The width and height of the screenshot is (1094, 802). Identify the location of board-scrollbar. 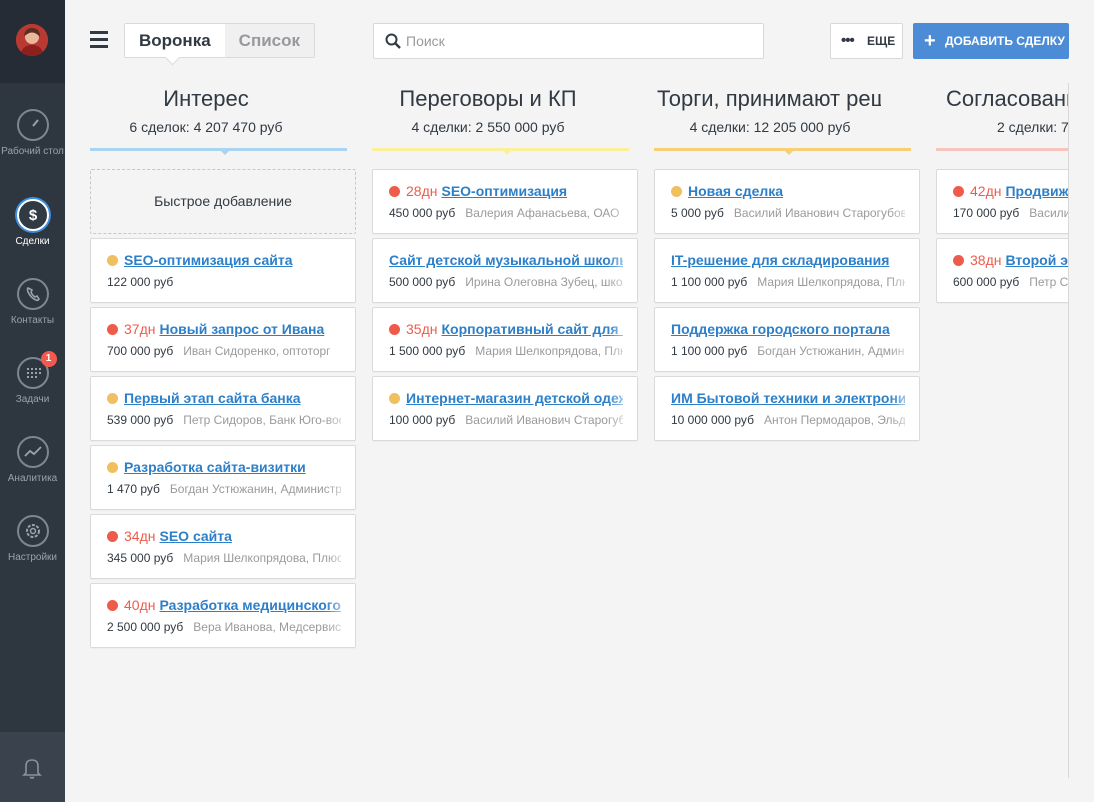
(1068, 430).